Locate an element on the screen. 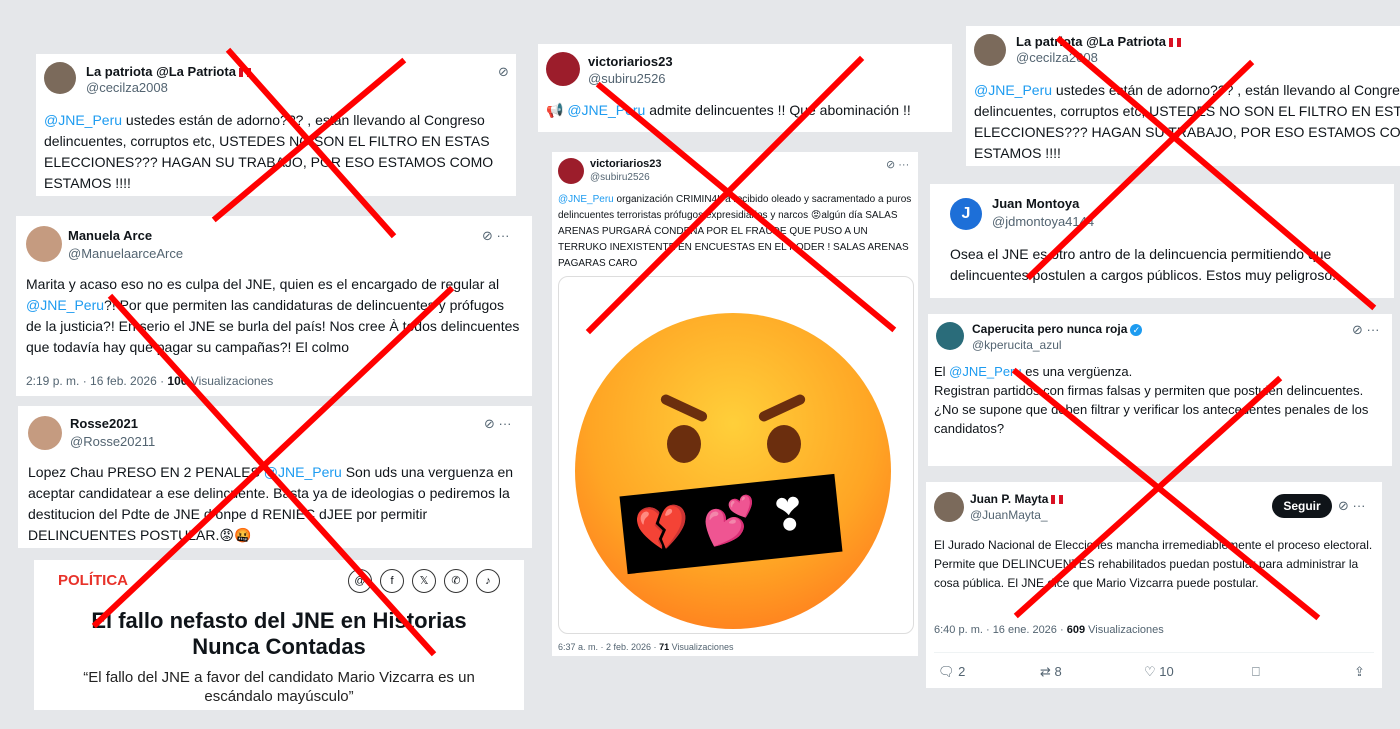  verified-badge-icon: ✓ is located at coordinates (1136, 329).